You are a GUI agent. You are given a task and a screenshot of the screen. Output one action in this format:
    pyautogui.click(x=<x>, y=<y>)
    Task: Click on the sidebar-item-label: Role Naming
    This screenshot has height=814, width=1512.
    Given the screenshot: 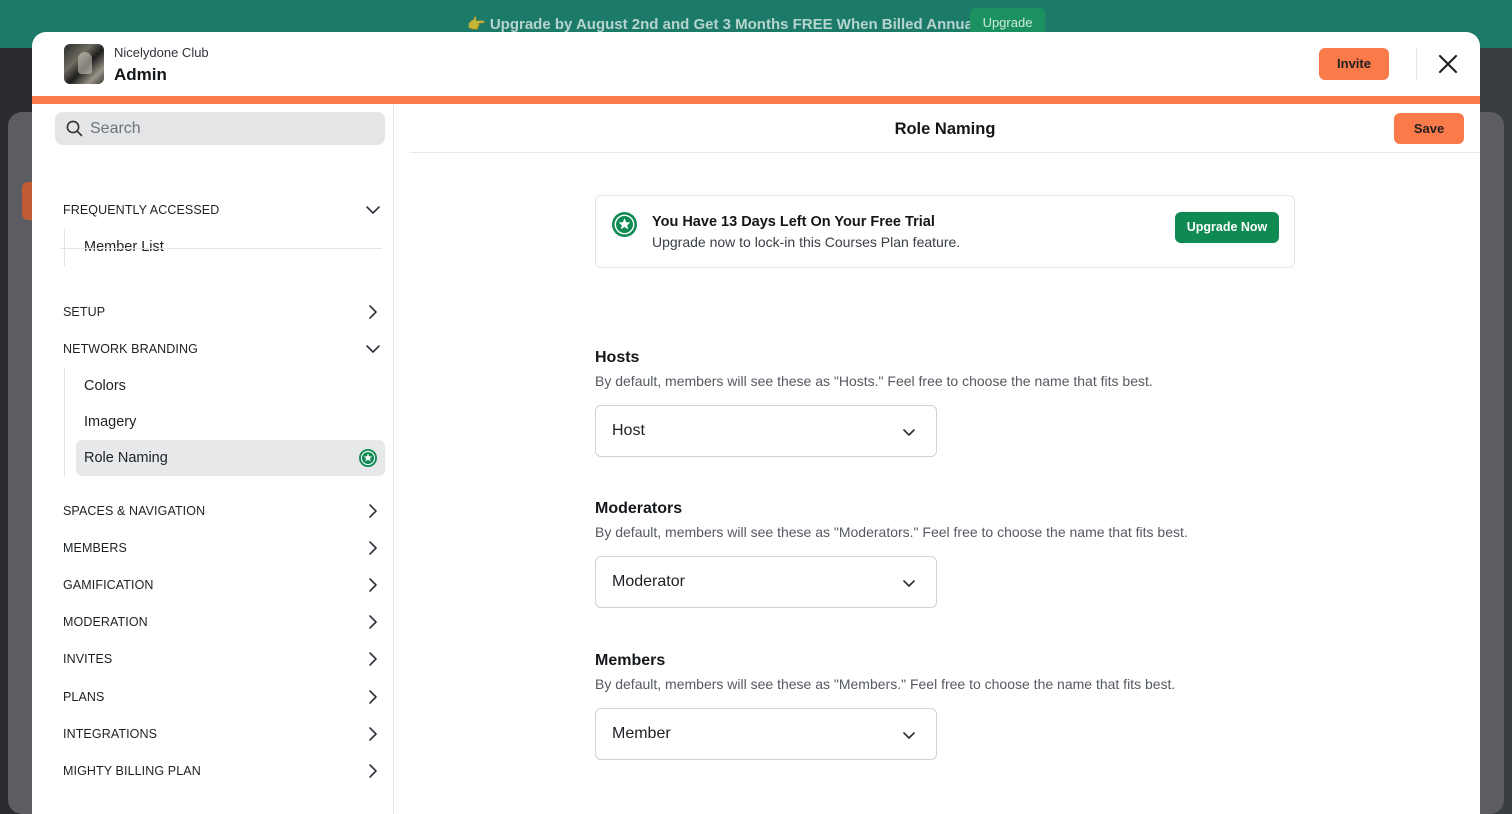 What is the action you would take?
    pyautogui.click(x=126, y=458)
    